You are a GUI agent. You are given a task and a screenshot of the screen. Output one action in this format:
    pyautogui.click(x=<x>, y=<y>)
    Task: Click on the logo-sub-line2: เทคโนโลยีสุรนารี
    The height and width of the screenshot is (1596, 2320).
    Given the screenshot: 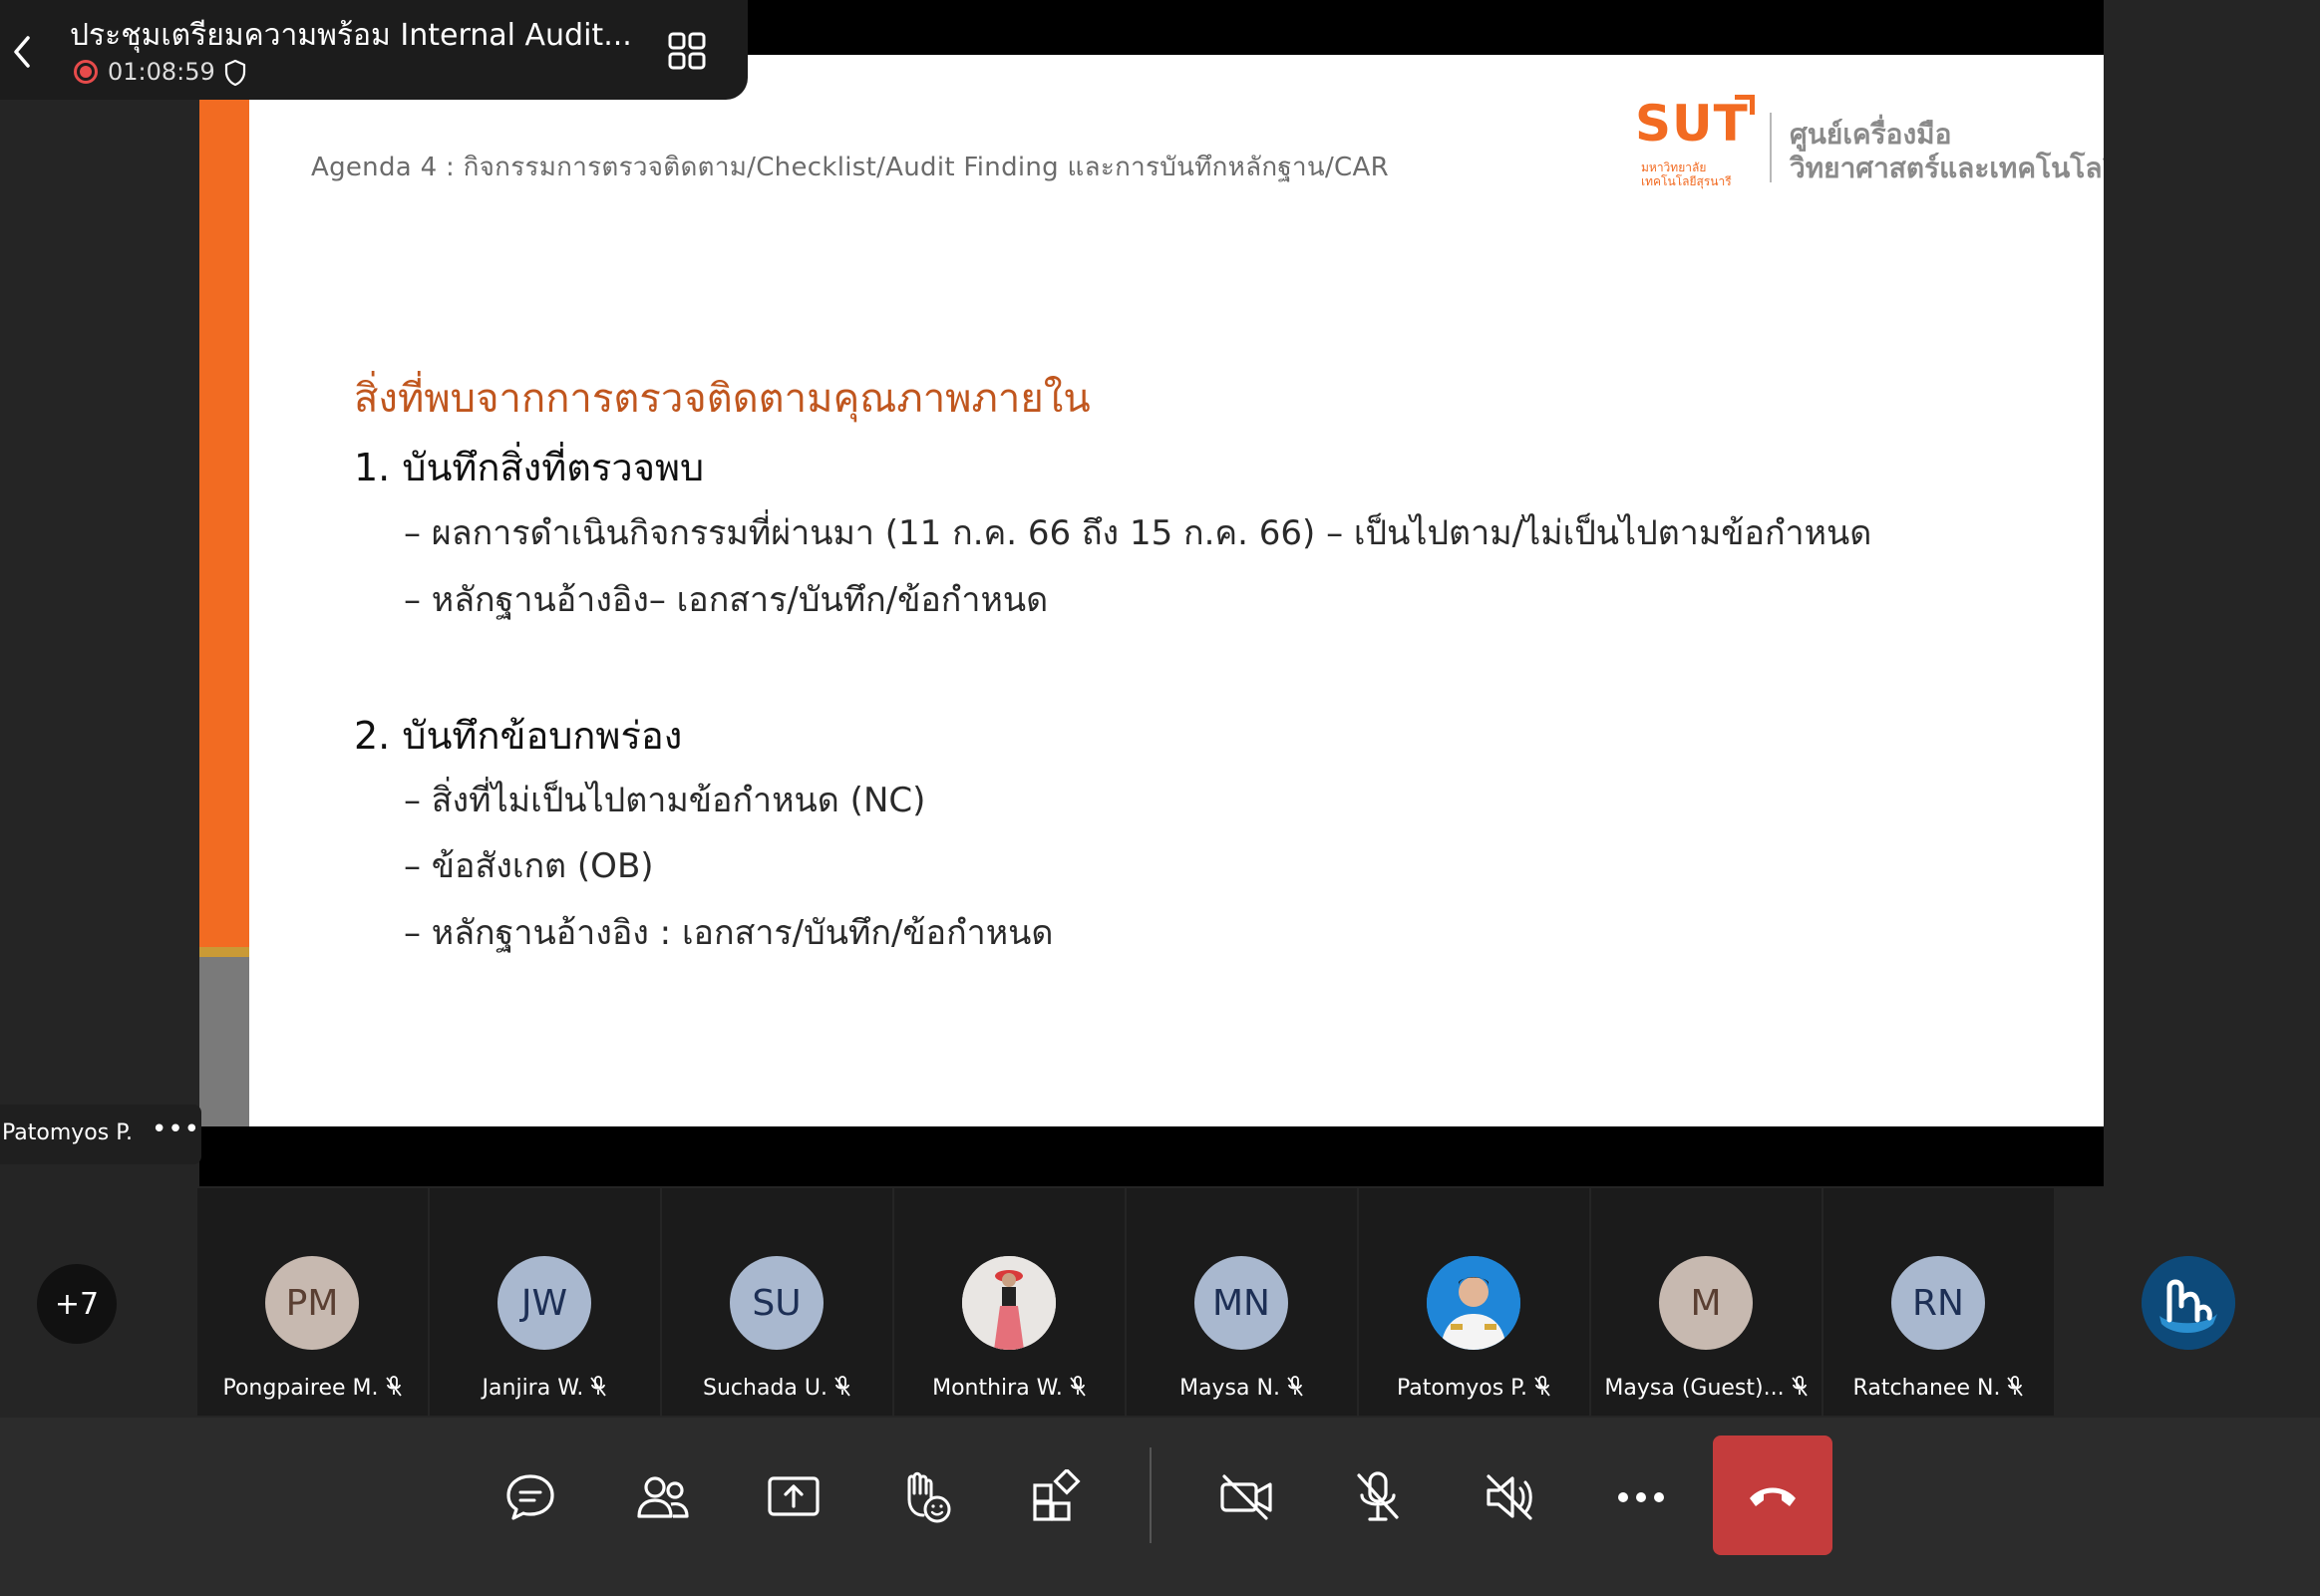 What is the action you would take?
    pyautogui.click(x=1686, y=181)
    